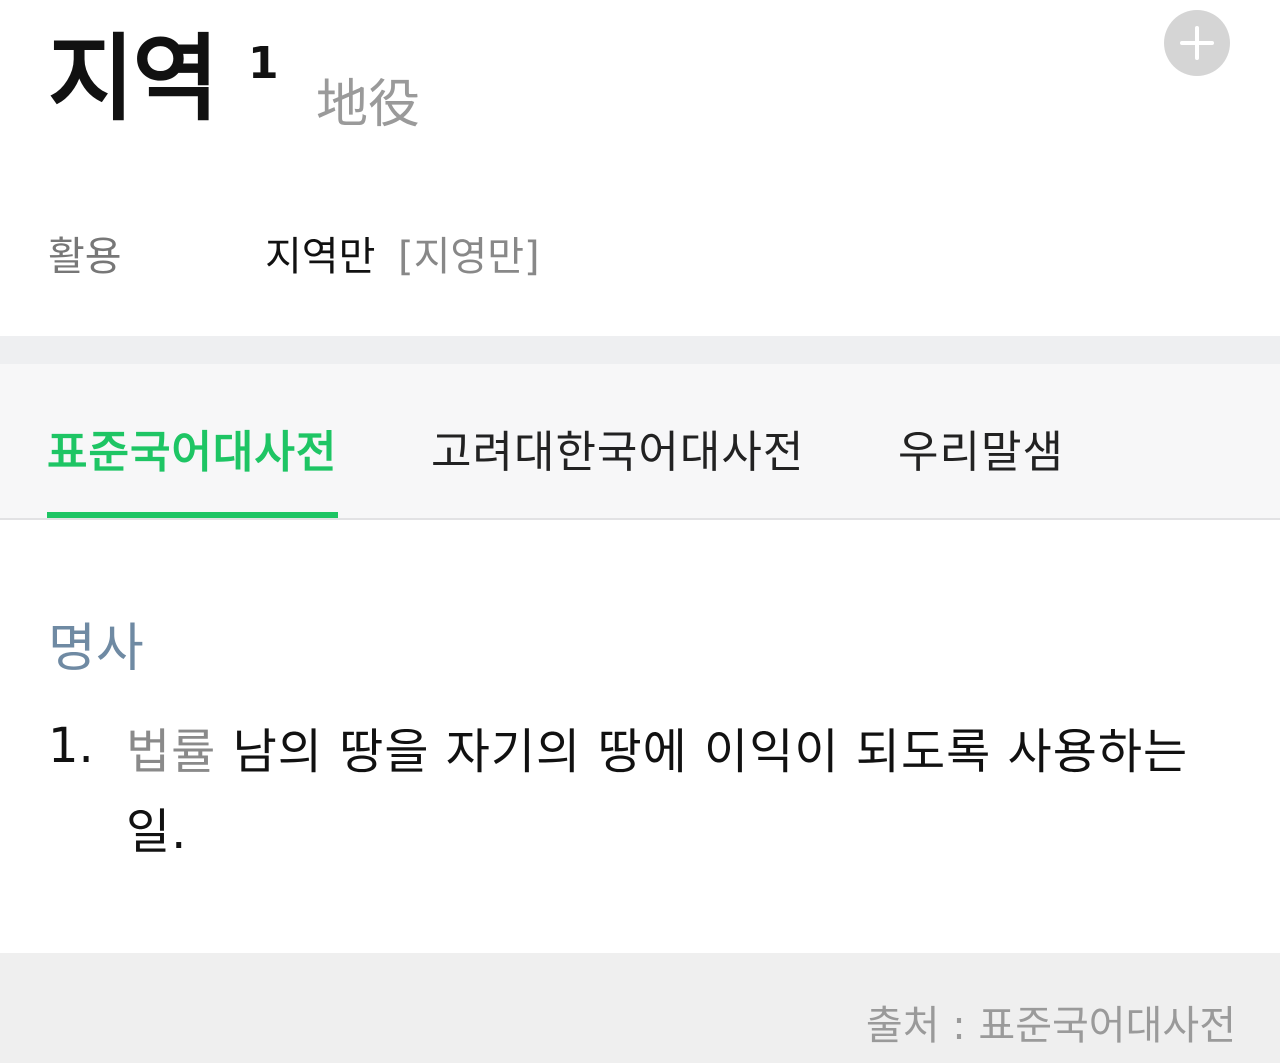 The width and height of the screenshot is (1280, 1063). What do you see at coordinates (640, 350) in the screenshot?
I see `section-divider` at bounding box center [640, 350].